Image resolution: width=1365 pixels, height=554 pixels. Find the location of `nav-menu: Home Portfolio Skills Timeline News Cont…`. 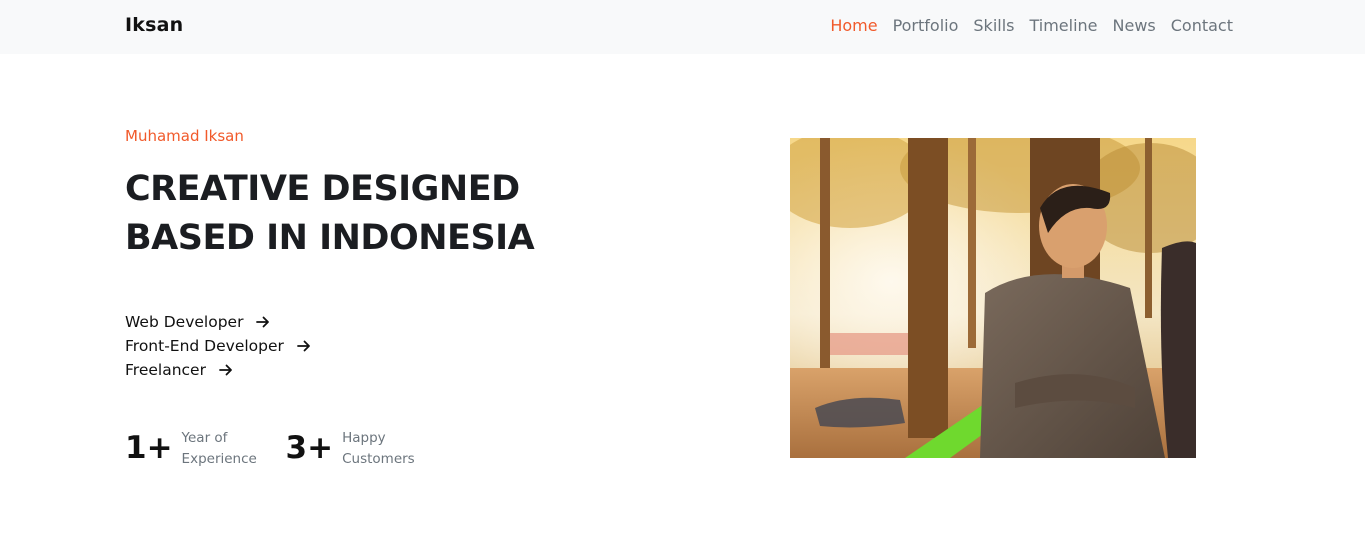

nav-menu: Home Portfolio Skills Timeline News Cont… is located at coordinates (1031, 26).